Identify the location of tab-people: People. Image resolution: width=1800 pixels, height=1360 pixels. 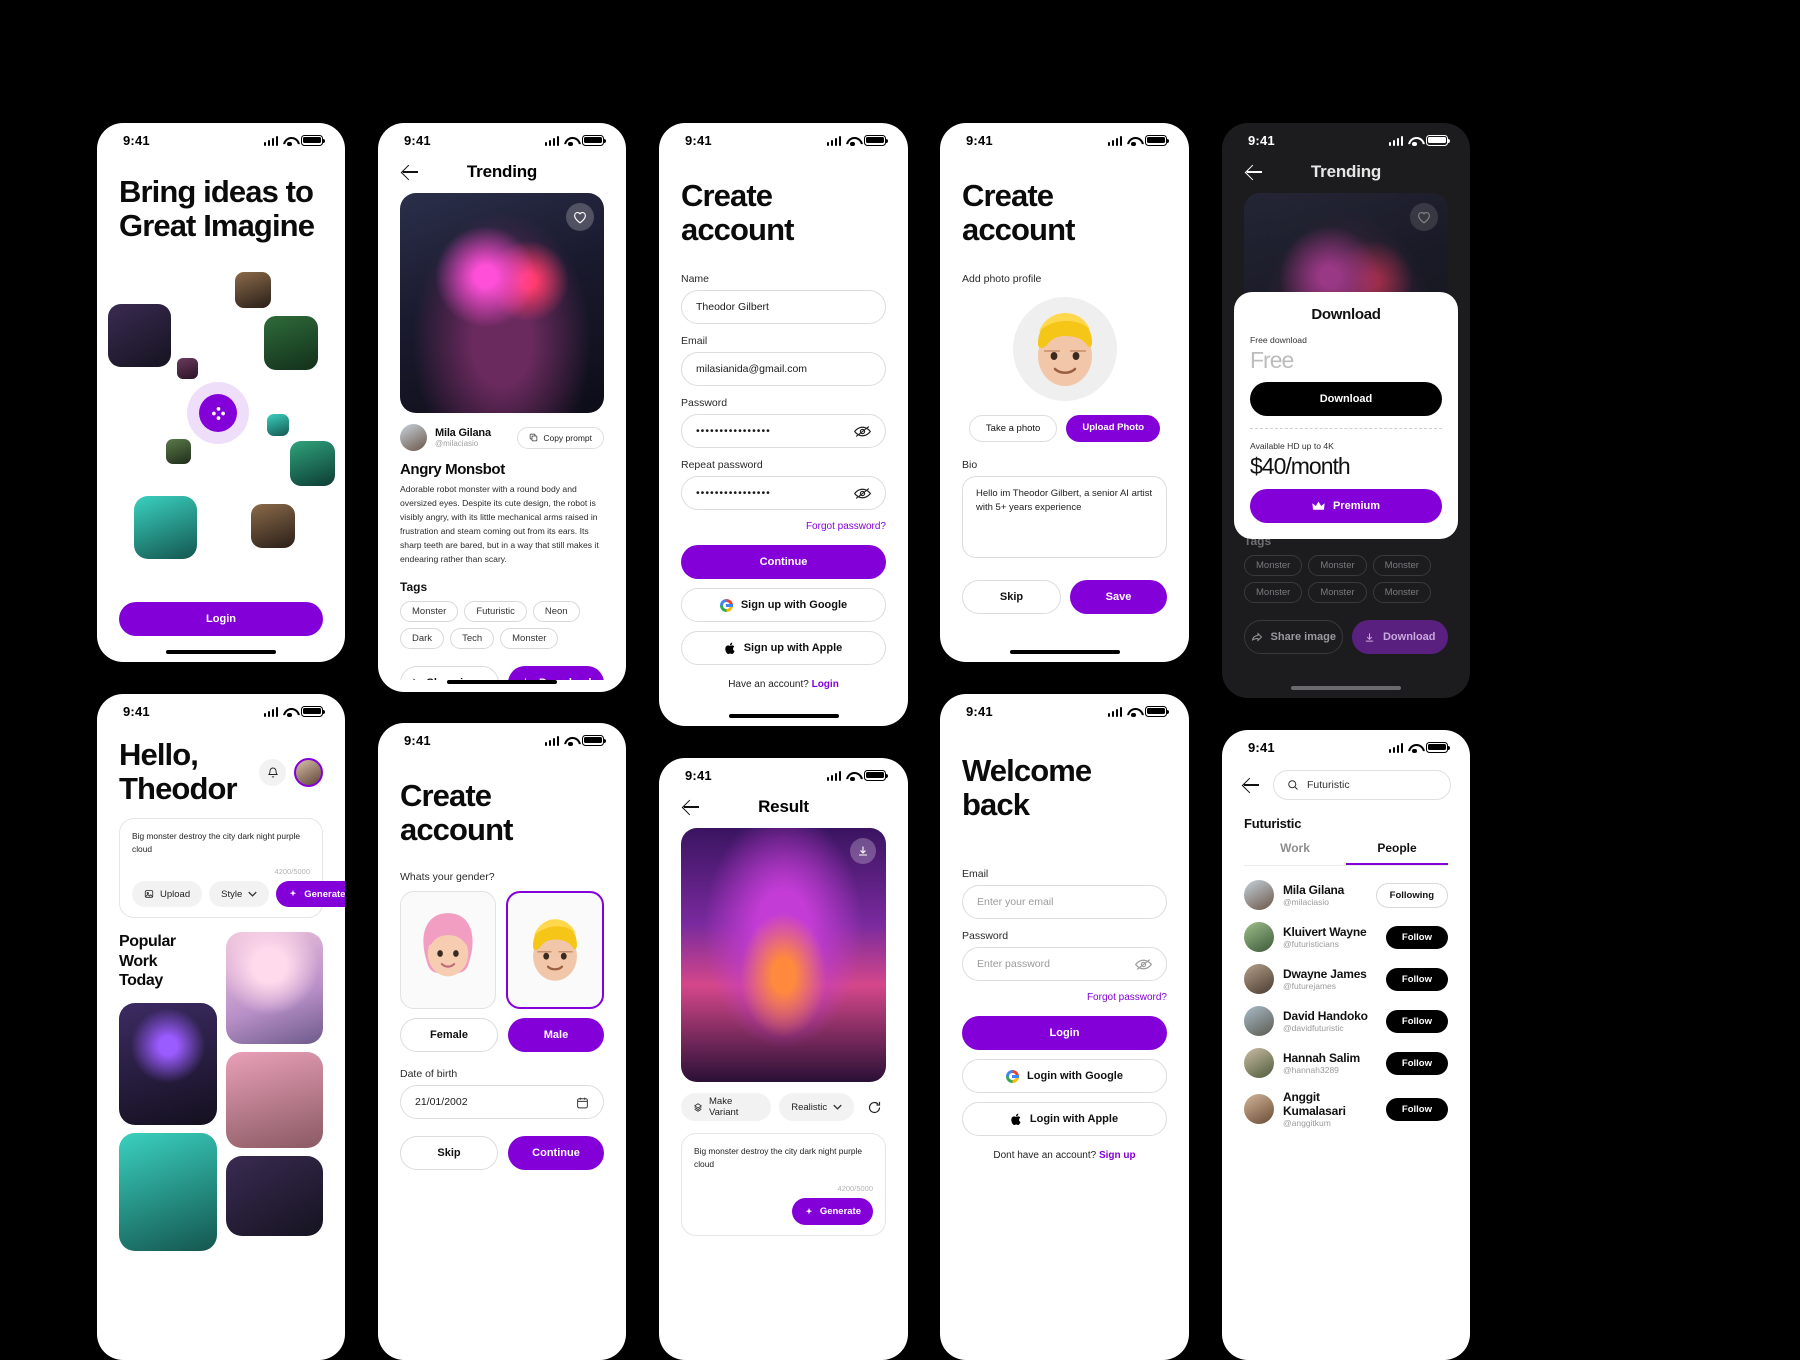
(1397, 853).